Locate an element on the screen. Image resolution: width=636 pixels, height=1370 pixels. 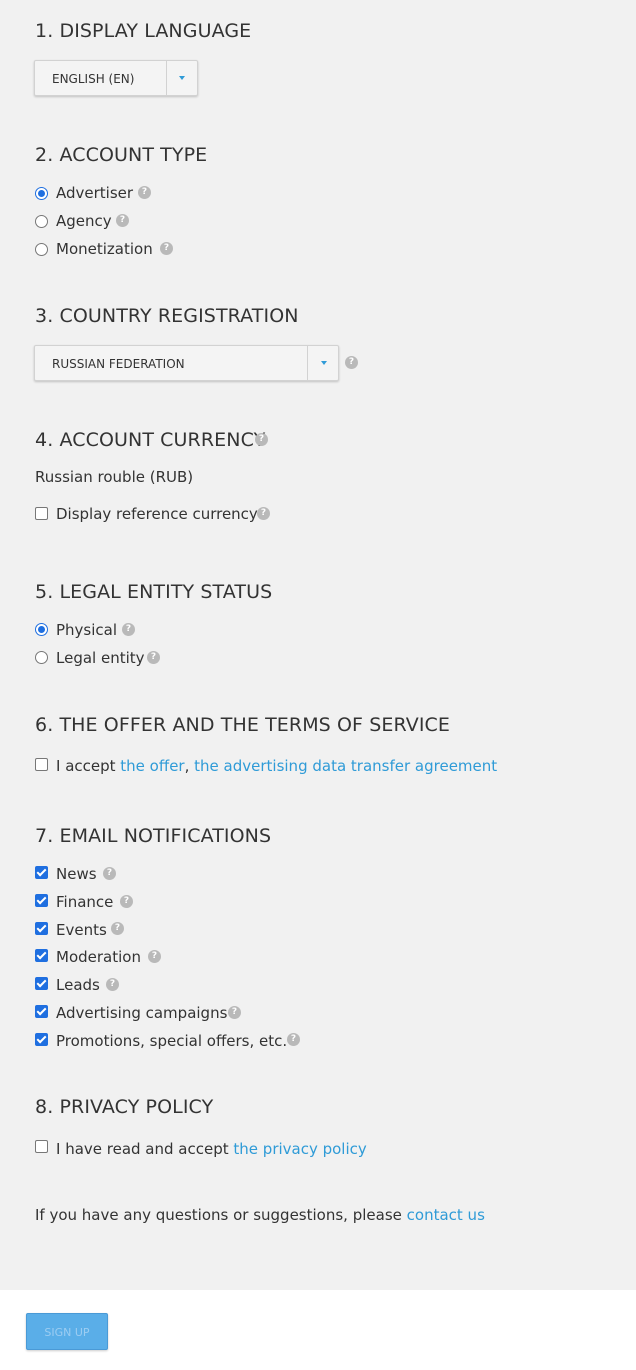
radio-label-advertiser: Advertiser is located at coordinates (94, 193).